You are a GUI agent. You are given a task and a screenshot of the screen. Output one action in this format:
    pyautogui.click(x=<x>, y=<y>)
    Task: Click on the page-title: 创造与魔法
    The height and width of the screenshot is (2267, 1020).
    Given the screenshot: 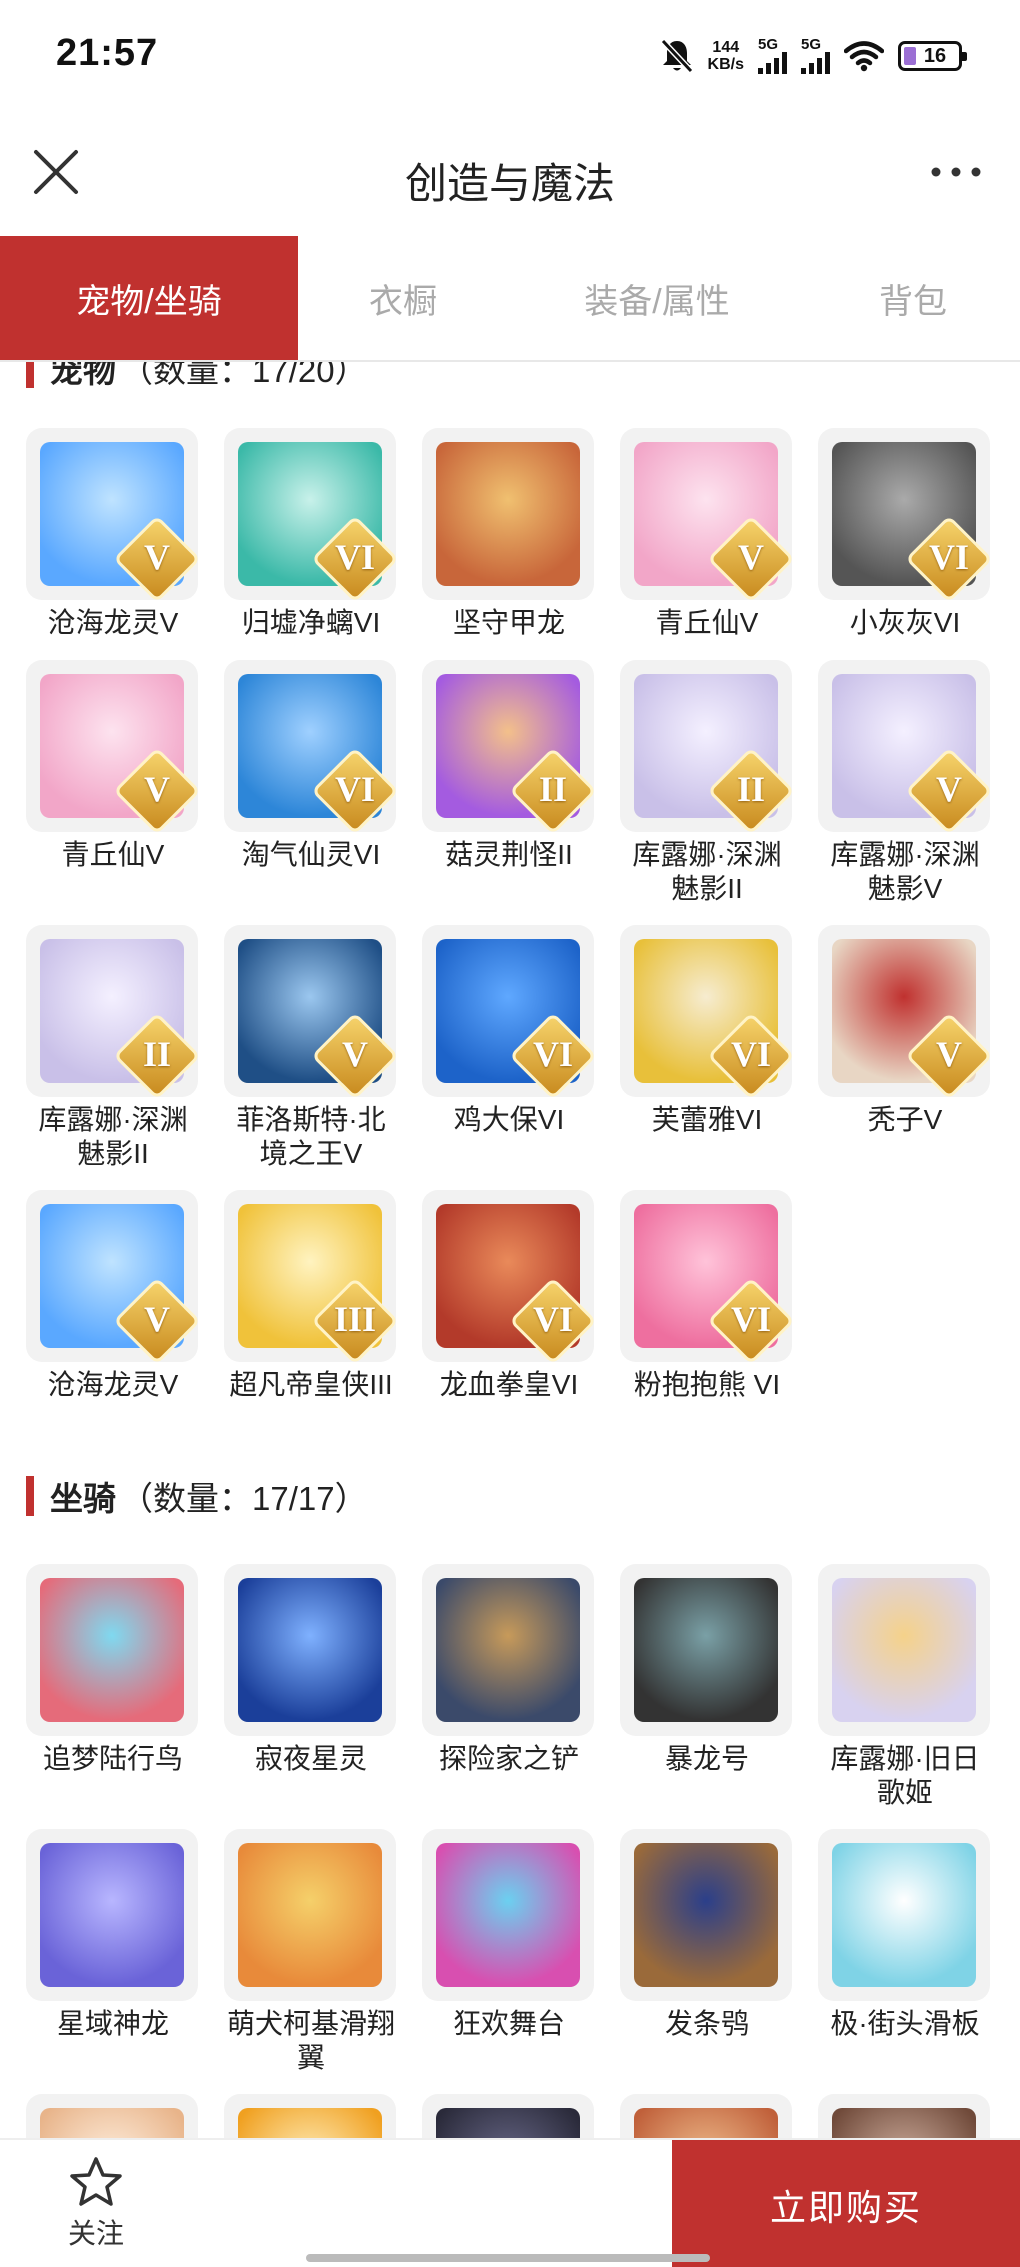 What is the action you would take?
    pyautogui.click(x=509, y=183)
    